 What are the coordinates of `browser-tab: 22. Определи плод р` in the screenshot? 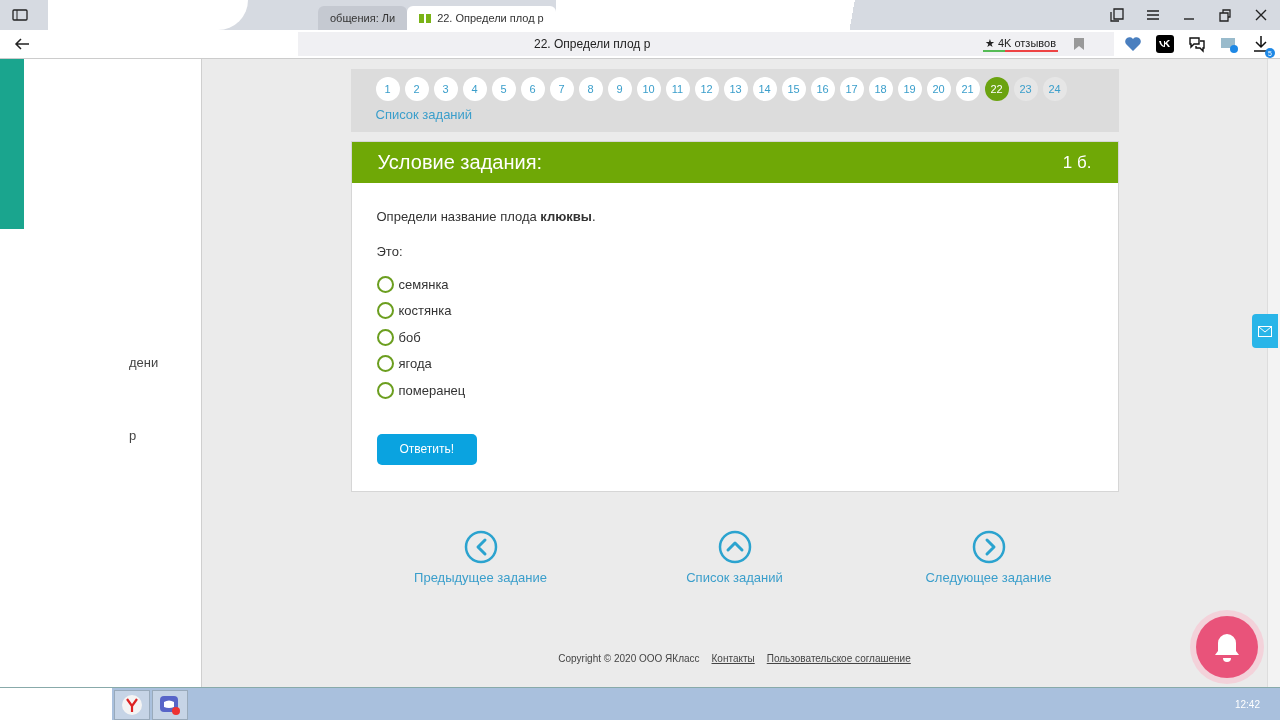 It's located at (481, 18).